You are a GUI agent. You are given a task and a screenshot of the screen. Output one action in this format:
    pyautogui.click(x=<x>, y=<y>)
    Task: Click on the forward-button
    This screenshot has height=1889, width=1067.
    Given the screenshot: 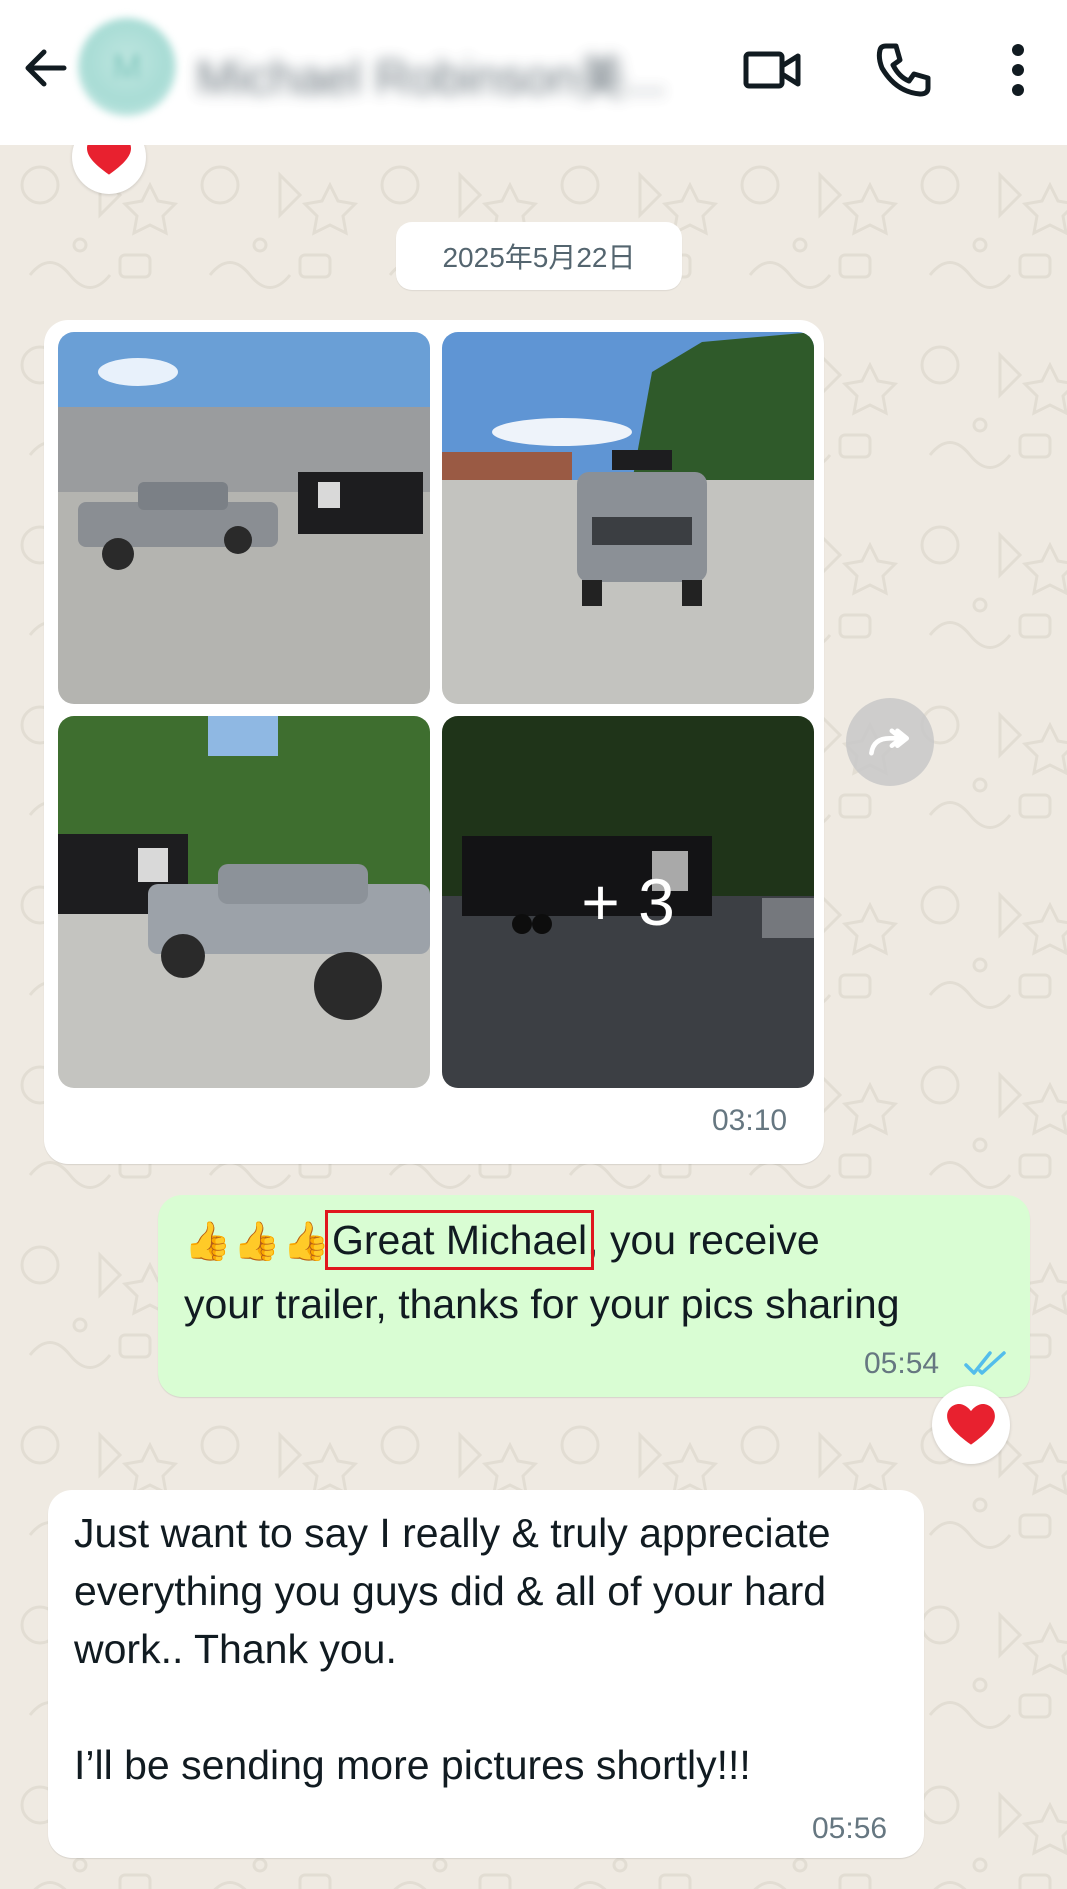 What is the action you would take?
    pyautogui.click(x=890, y=742)
    